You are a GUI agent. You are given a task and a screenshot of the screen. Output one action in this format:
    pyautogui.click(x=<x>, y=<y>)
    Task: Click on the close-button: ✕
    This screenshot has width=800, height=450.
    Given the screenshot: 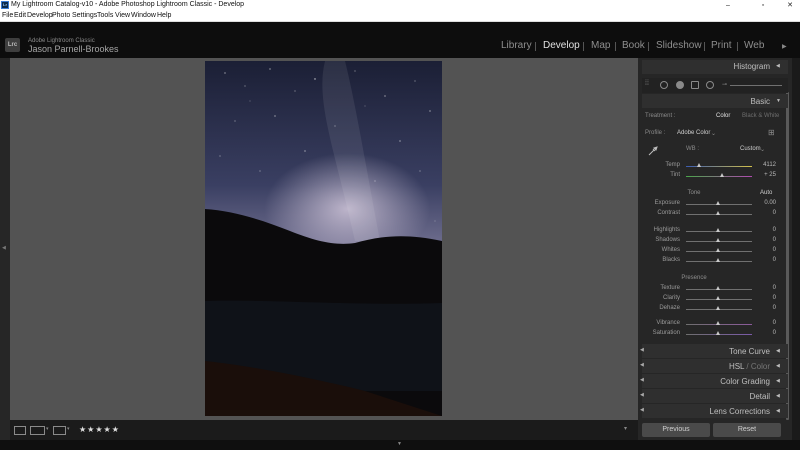 What is the action you would take?
    pyautogui.click(x=790, y=5)
    